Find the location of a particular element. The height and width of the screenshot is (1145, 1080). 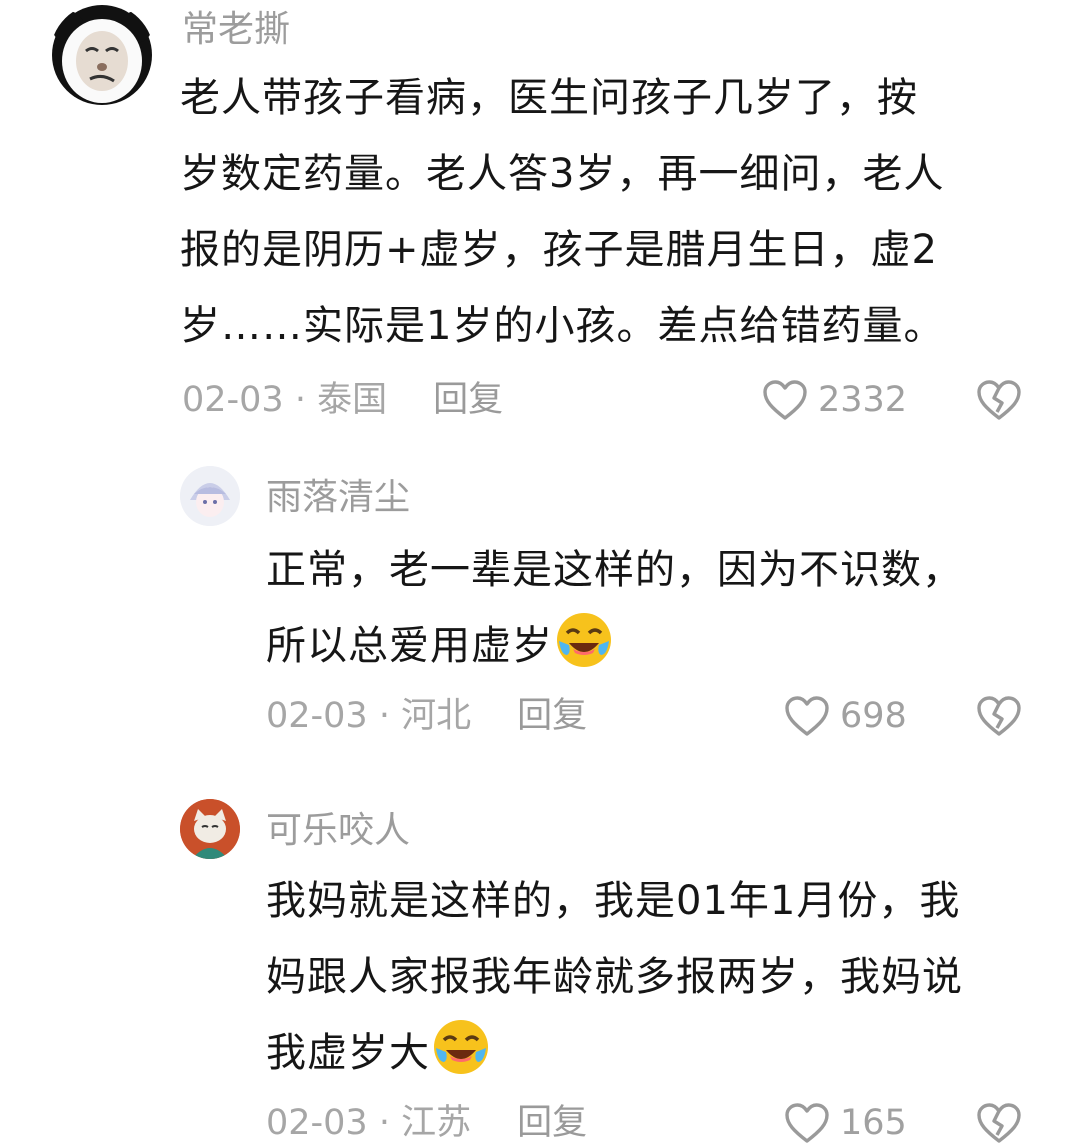

like-count: 2332 is located at coordinates (863, 400).